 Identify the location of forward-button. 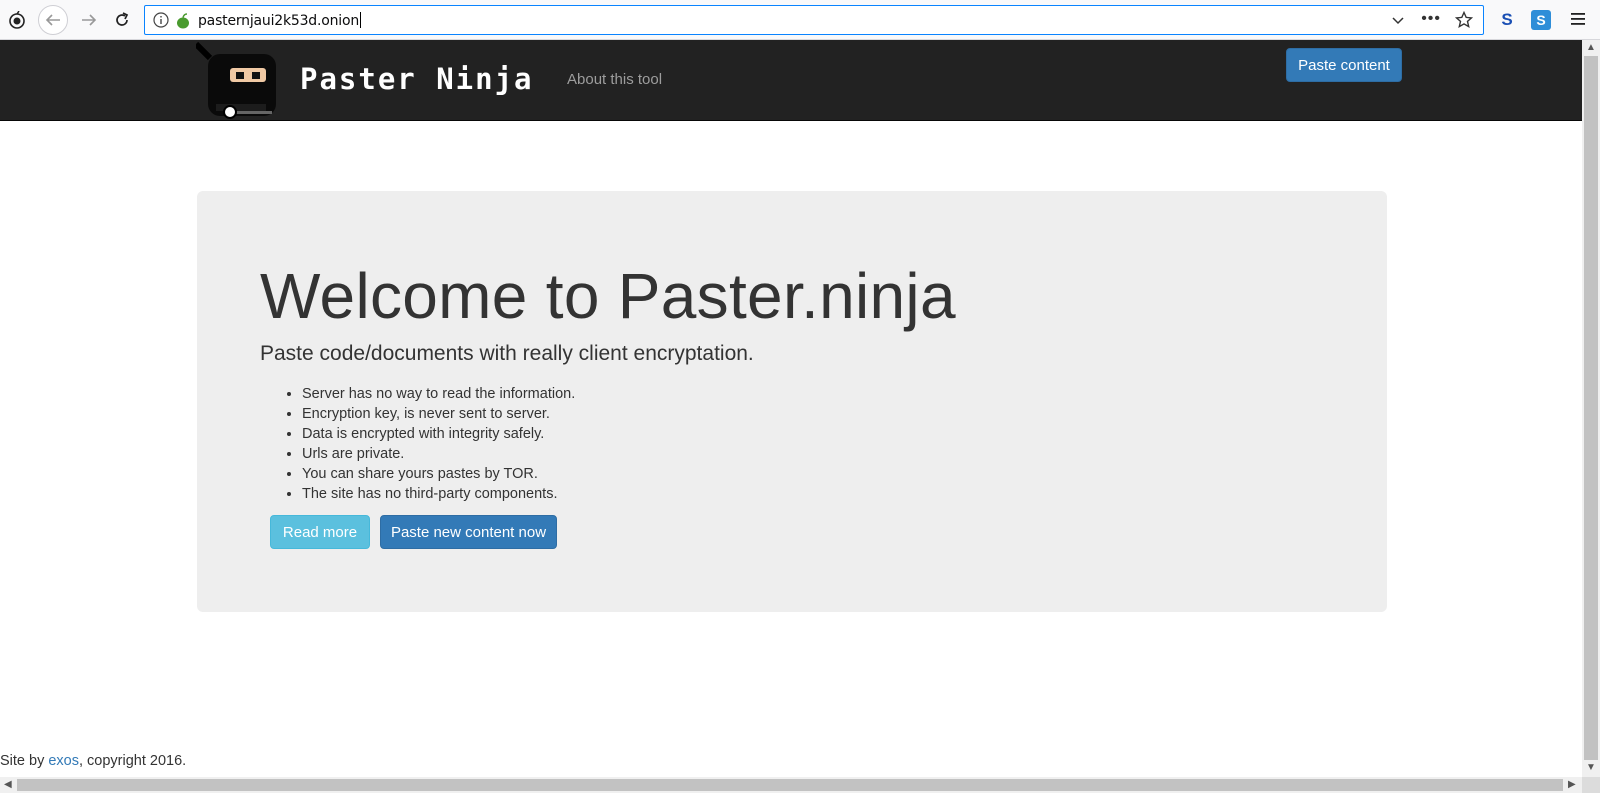
(89, 20).